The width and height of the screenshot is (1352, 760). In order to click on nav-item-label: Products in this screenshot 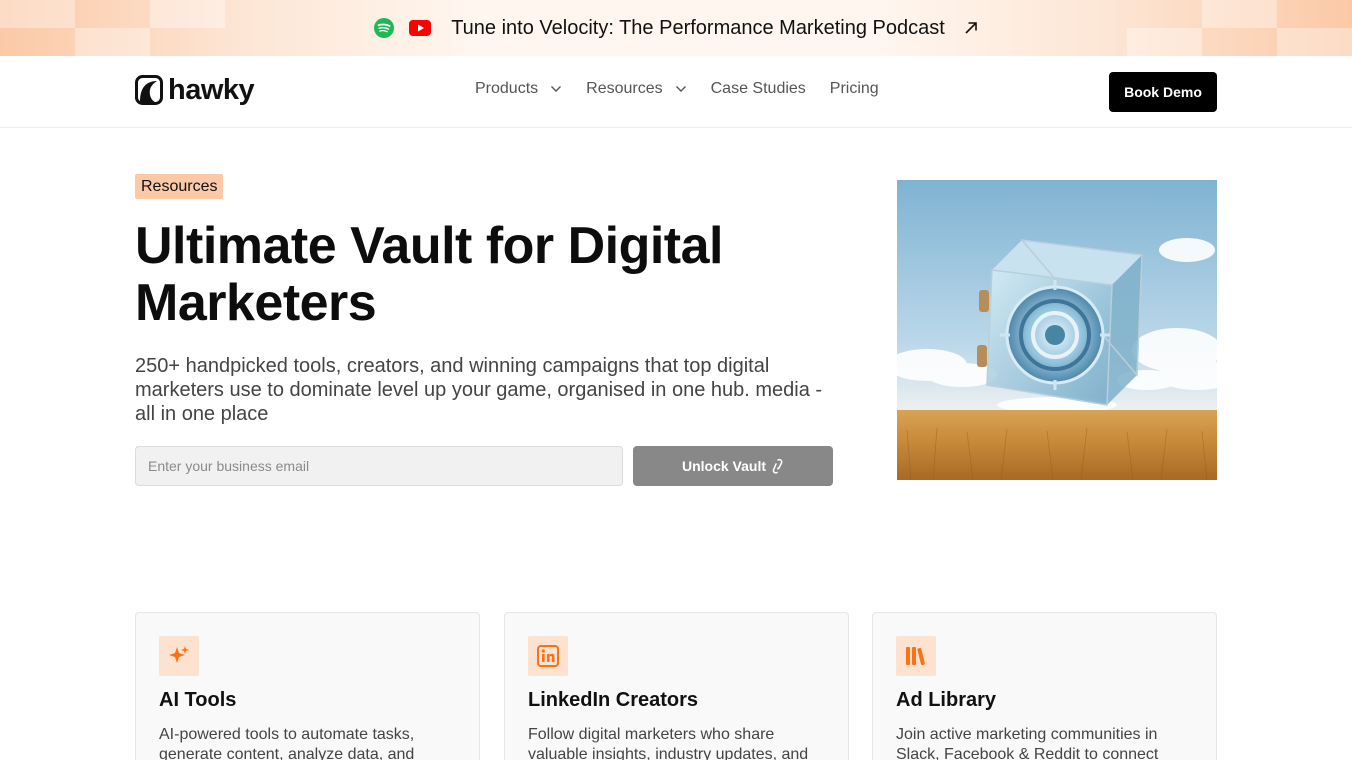, I will do `click(507, 88)`.